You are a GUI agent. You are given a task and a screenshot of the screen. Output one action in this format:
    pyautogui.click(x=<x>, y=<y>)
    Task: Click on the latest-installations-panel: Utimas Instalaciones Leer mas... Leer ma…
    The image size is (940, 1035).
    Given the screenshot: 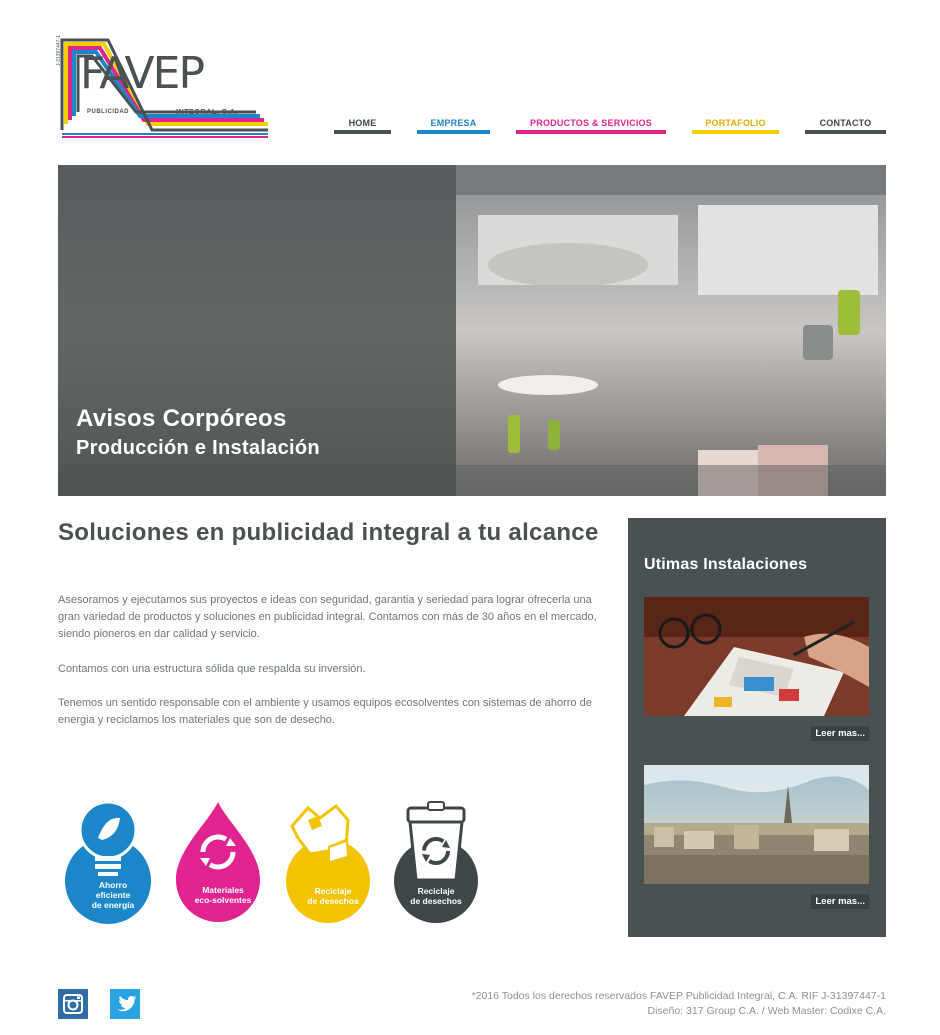 What is the action you would take?
    pyautogui.click(x=757, y=727)
    